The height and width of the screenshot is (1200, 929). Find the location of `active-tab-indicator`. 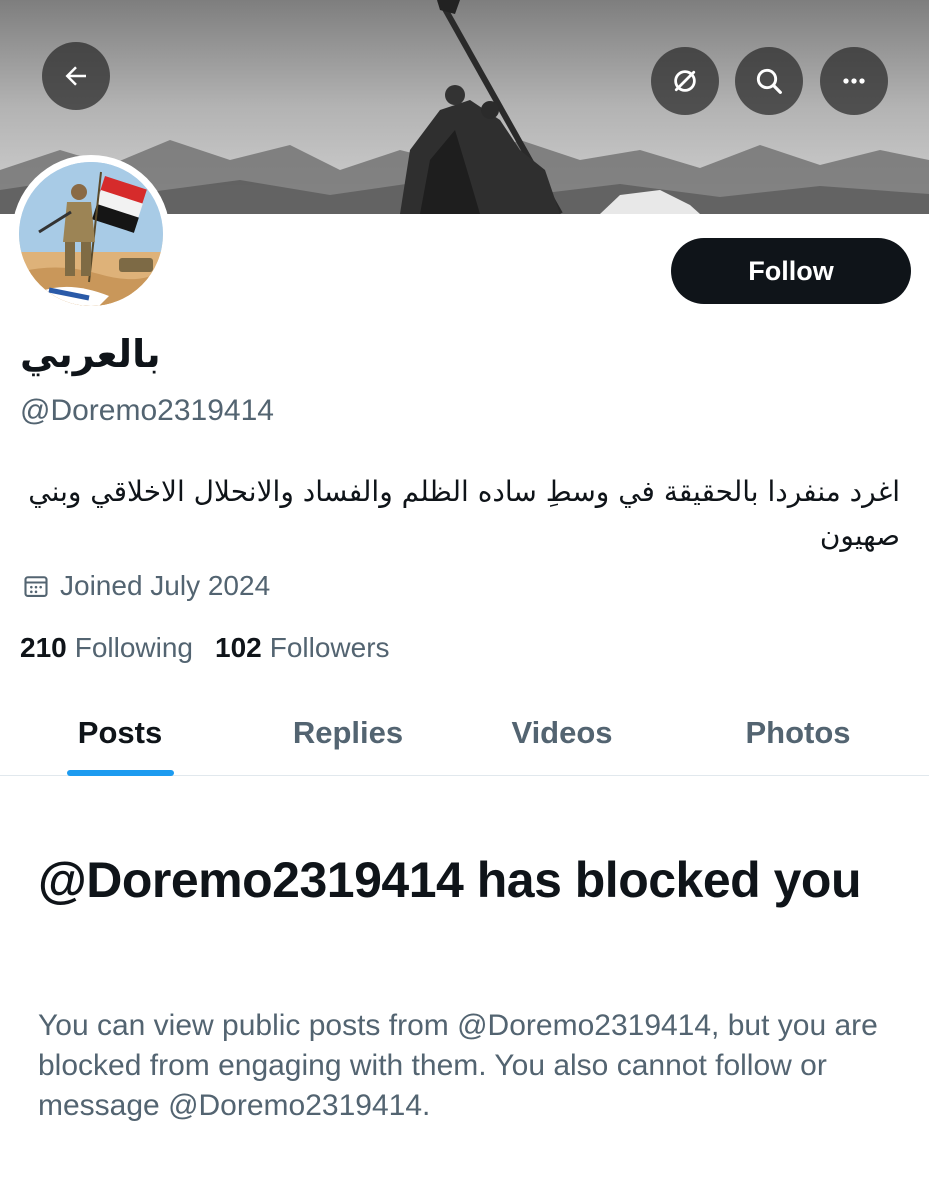

active-tab-indicator is located at coordinates (120, 773).